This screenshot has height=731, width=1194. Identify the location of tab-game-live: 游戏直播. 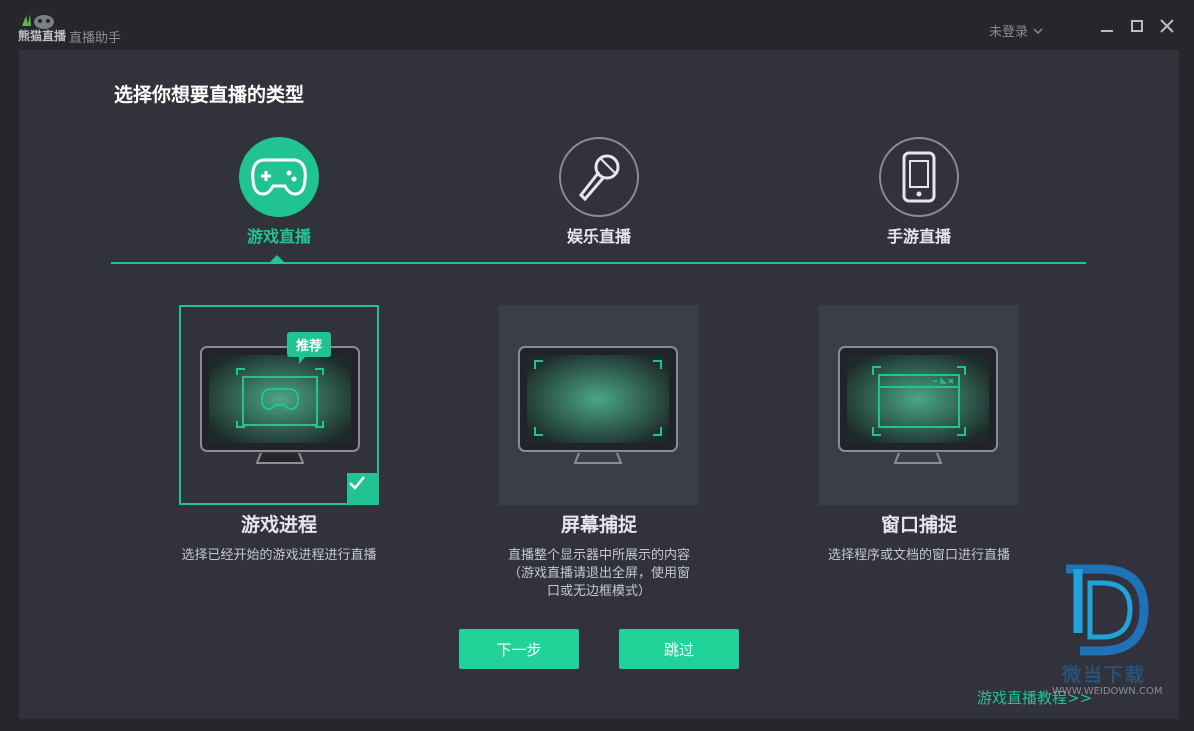
(279, 192).